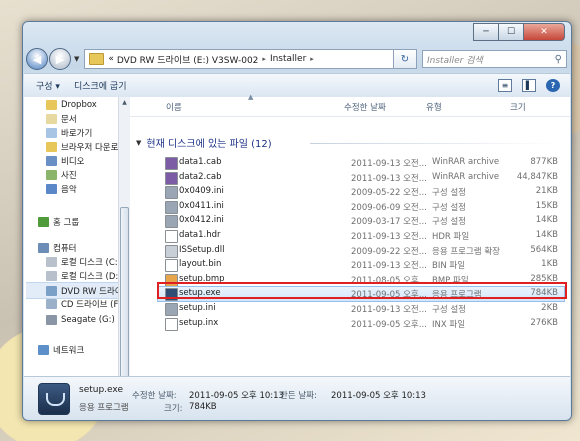 This screenshot has width=580, height=441. What do you see at coordinates (546, 205) in the screenshot?
I see `file-size: 15KB` at bounding box center [546, 205].